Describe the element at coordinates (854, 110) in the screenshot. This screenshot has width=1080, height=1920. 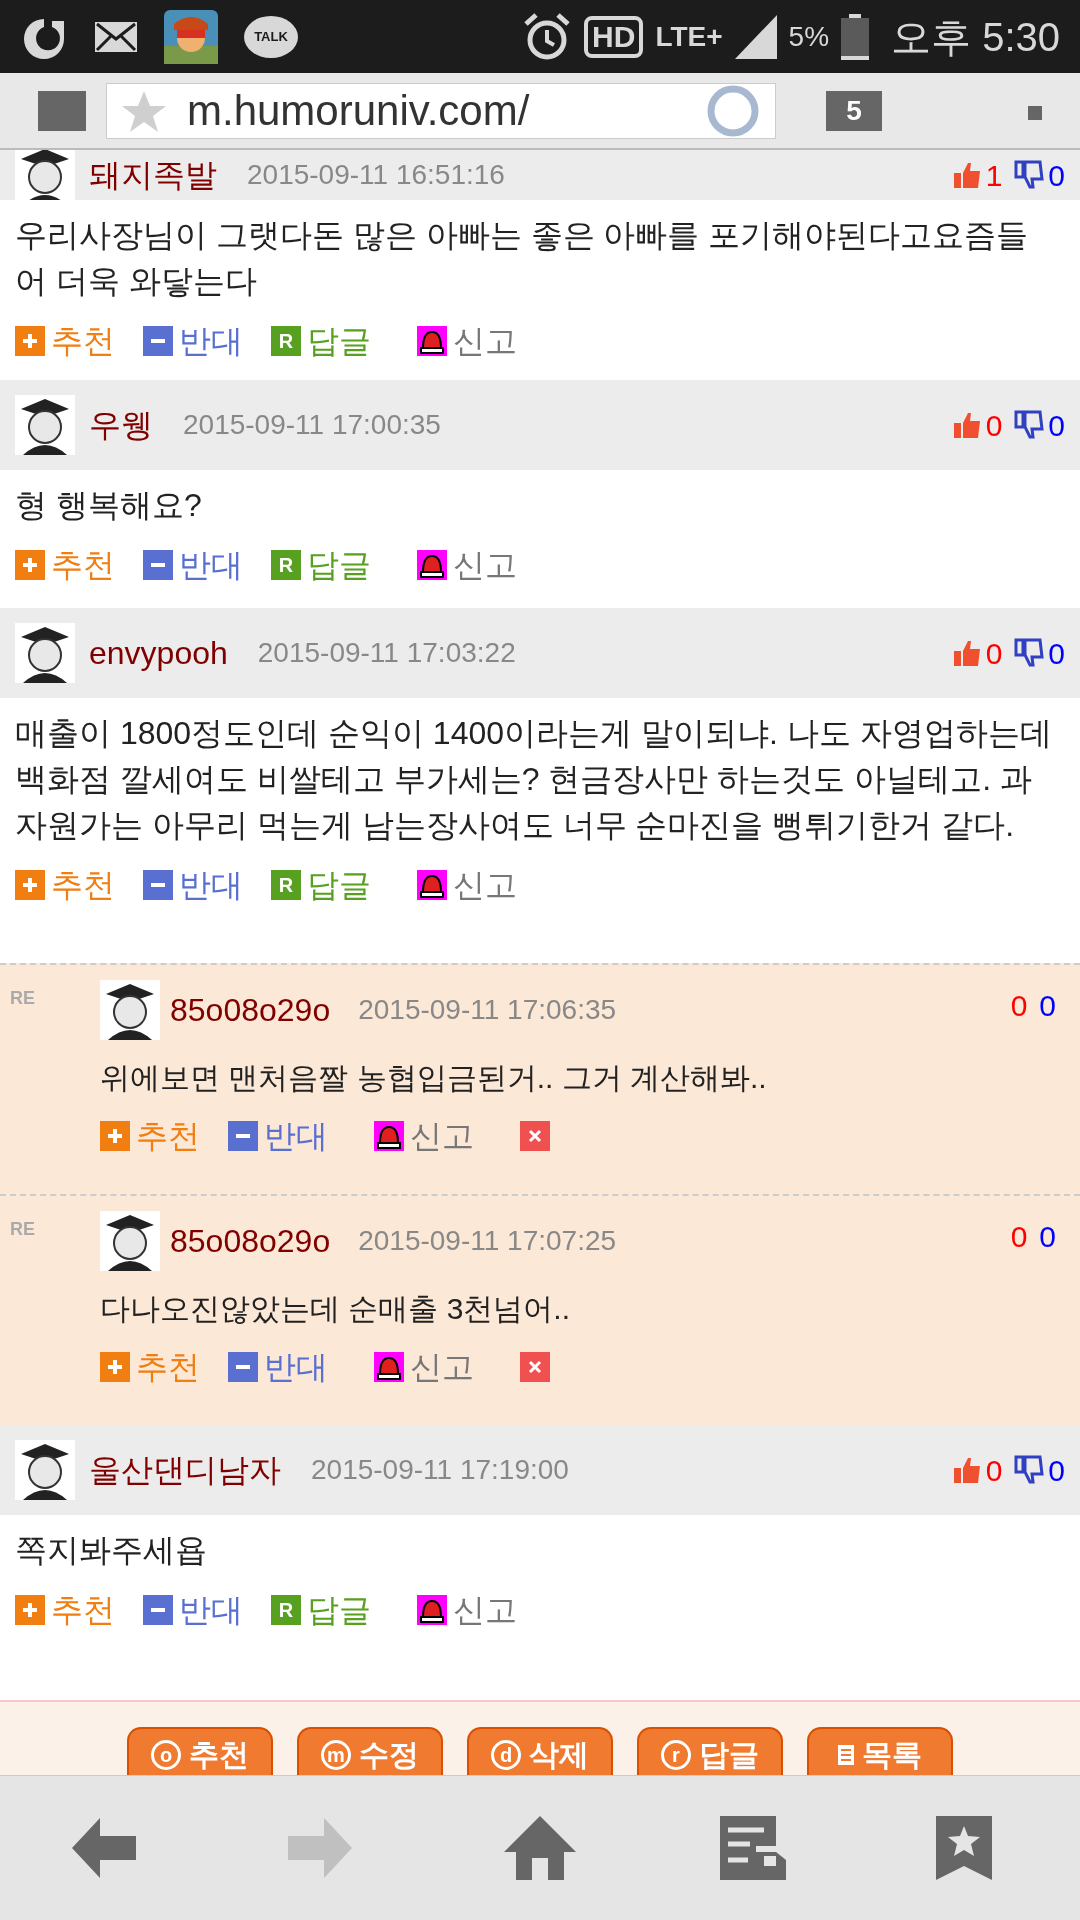
I see `tab-count: 5` at that location.